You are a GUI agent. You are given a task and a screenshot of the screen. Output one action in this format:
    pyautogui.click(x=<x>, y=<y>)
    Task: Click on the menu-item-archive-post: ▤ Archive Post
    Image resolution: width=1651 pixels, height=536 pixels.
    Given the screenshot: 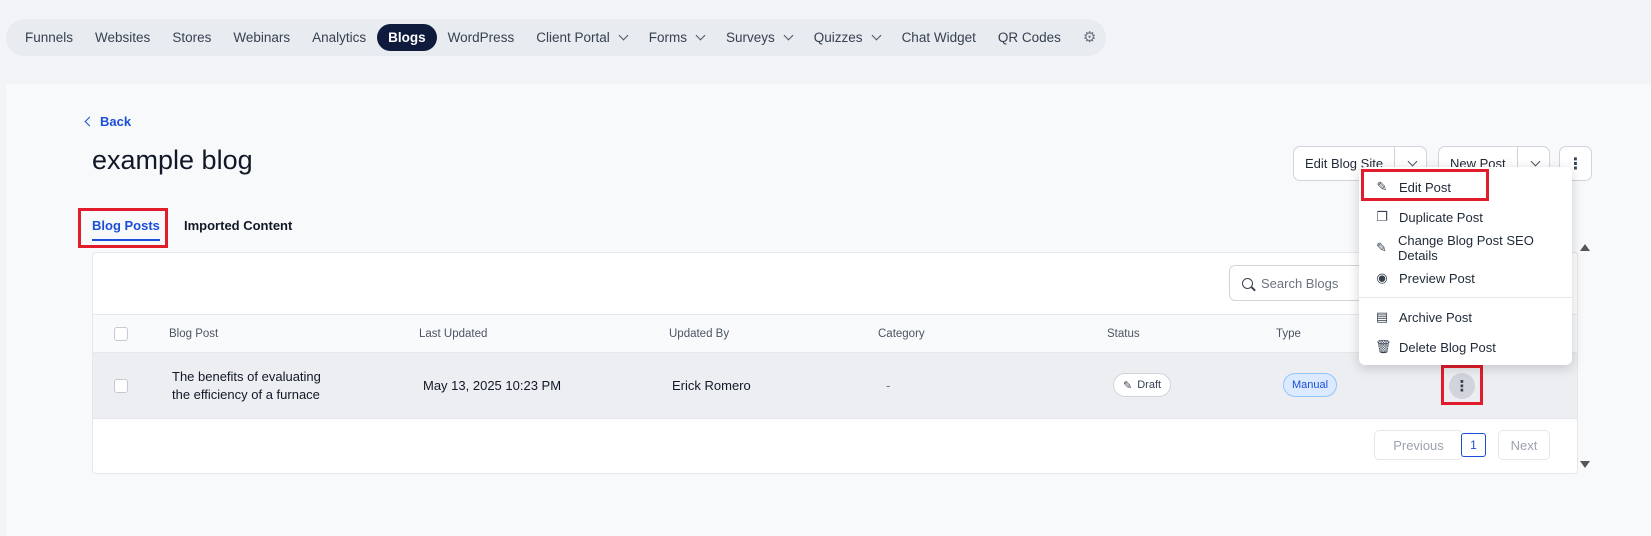 What is the action you would take?
    pyautogui.click(x=1466, y=317)
    